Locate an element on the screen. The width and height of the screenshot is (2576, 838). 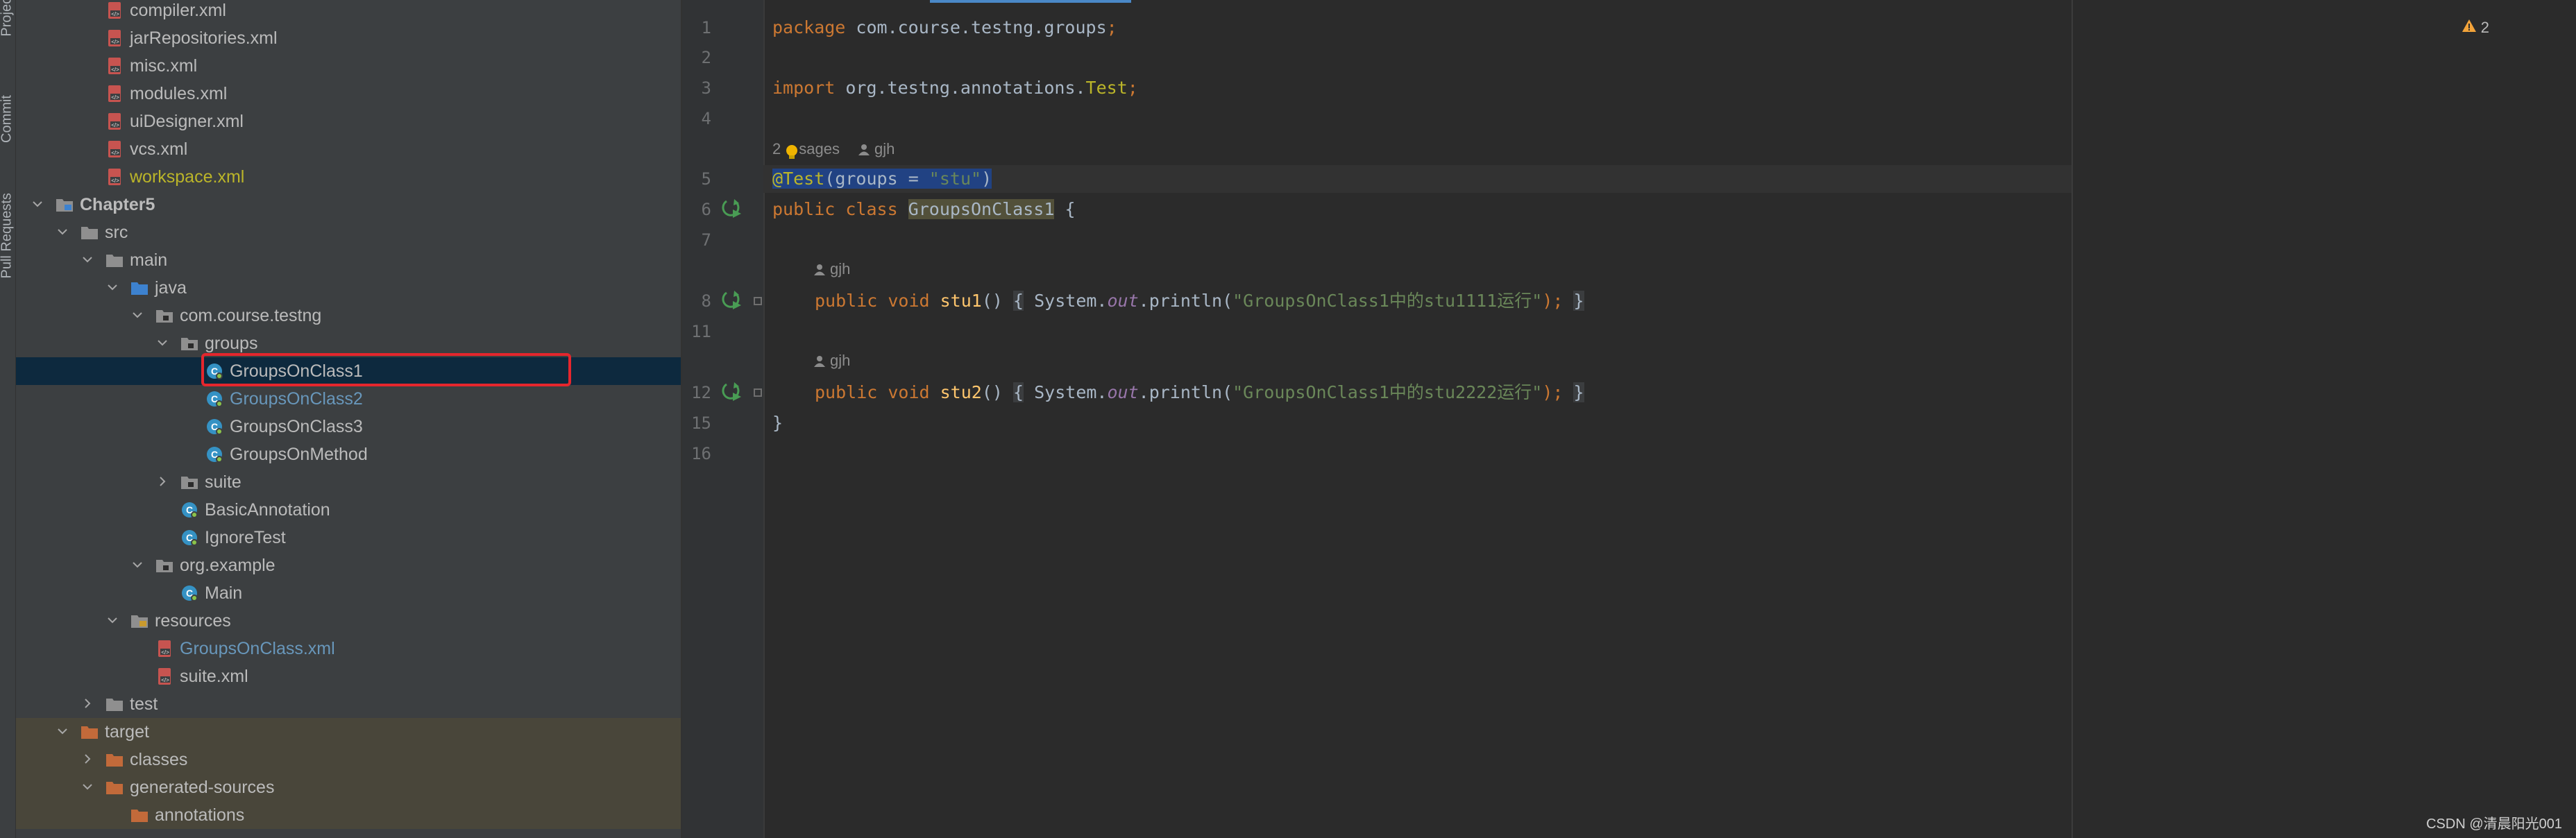
java-class-icon: C is located at coordinates (215, 399).